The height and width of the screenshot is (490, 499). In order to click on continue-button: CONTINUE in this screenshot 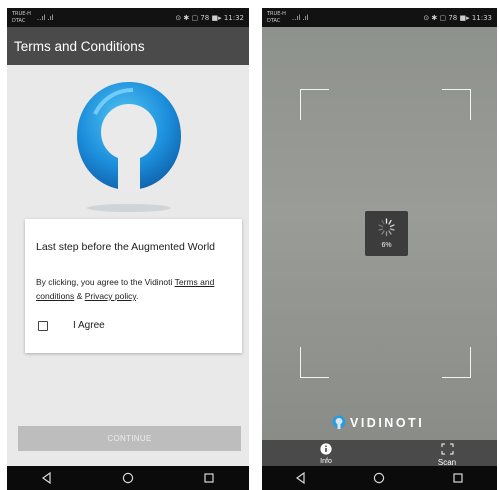, I will do `click(129, 438)`.